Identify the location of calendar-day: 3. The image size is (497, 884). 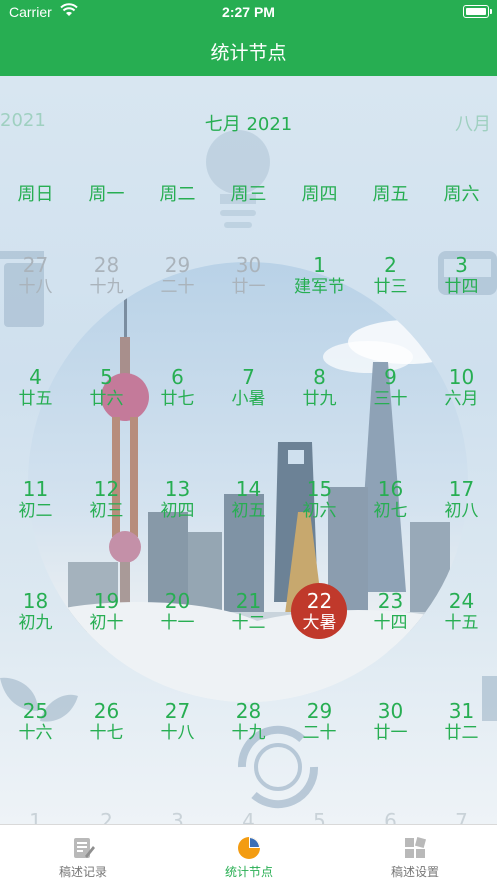
(177, 817).